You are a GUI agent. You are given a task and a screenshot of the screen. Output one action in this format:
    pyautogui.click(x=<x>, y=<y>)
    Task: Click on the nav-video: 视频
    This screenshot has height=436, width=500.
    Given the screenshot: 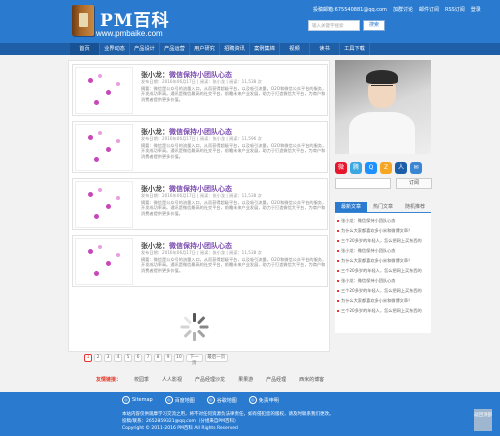 What is the action you would take?
    pyautogui.click(x=295, y=49)
    